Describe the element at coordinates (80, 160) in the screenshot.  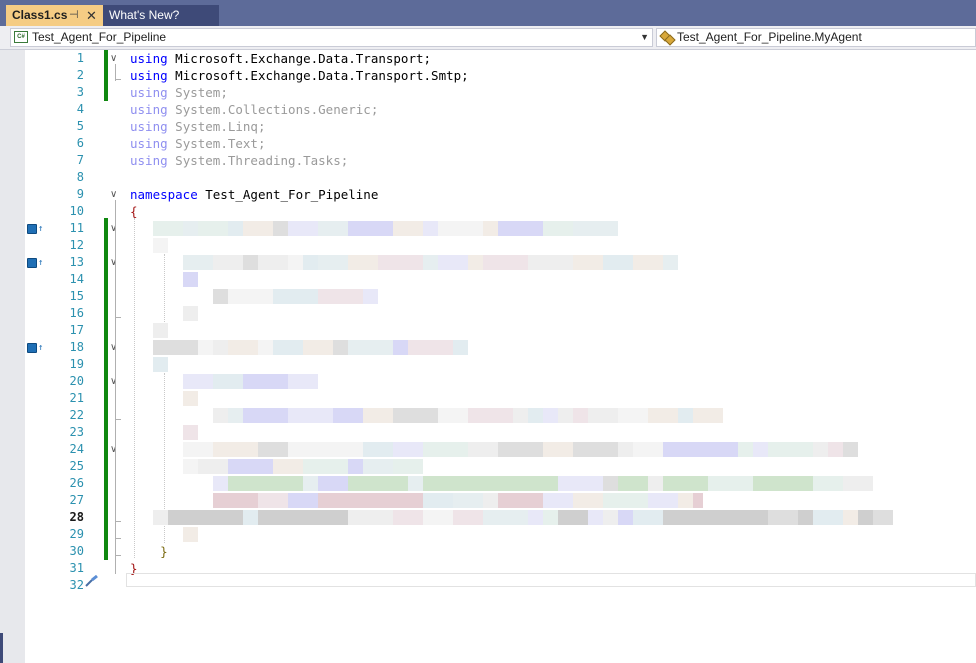
I see `line-number: 7` at that location.